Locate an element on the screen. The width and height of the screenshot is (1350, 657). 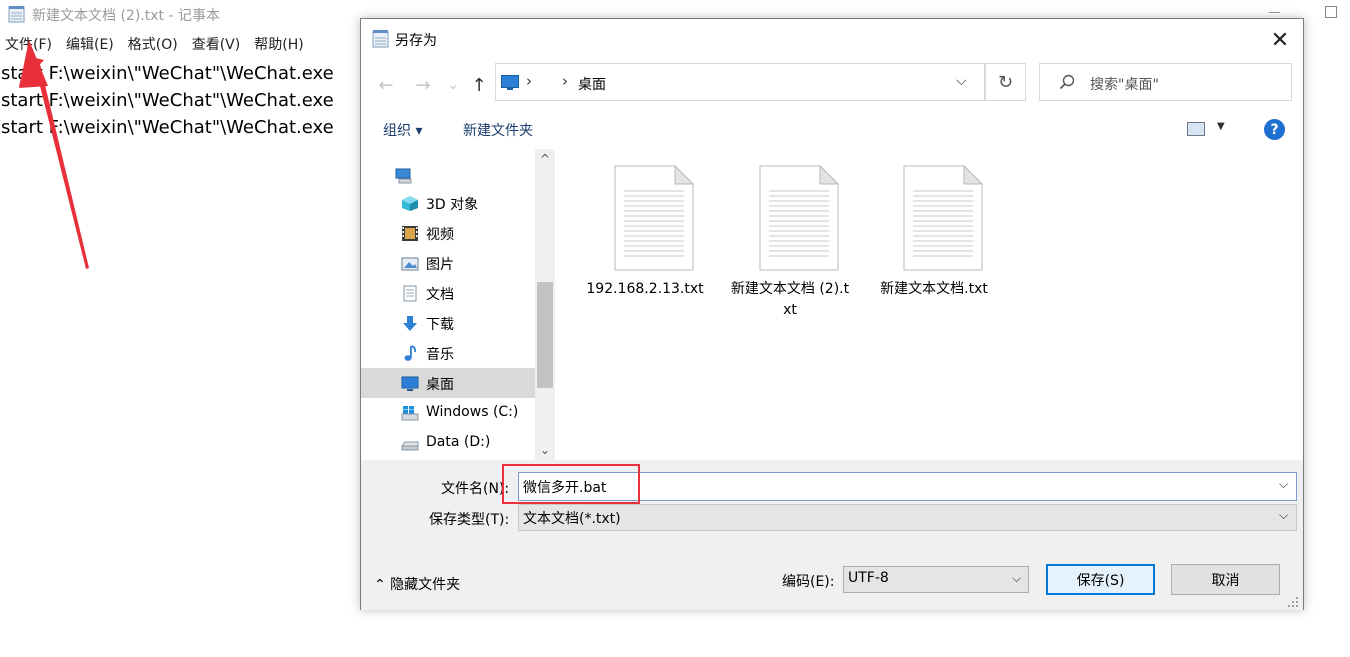
documents-icon is located at coordinates (410, 293).